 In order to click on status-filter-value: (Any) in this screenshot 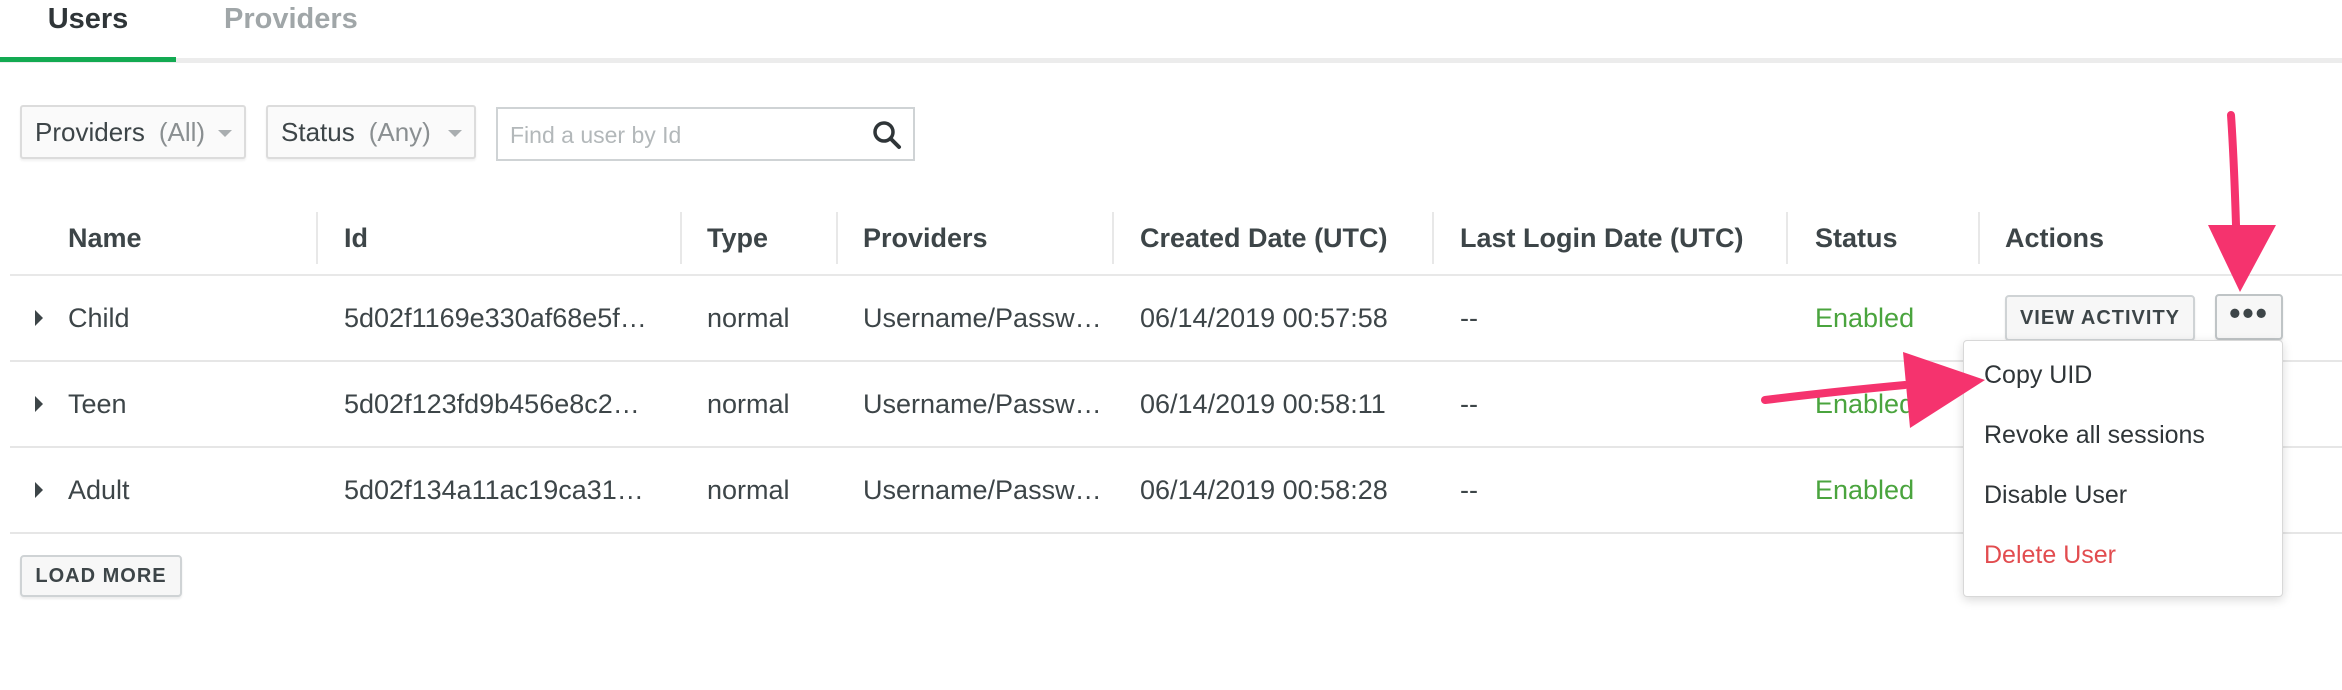, I will do `click(399, 132)`.